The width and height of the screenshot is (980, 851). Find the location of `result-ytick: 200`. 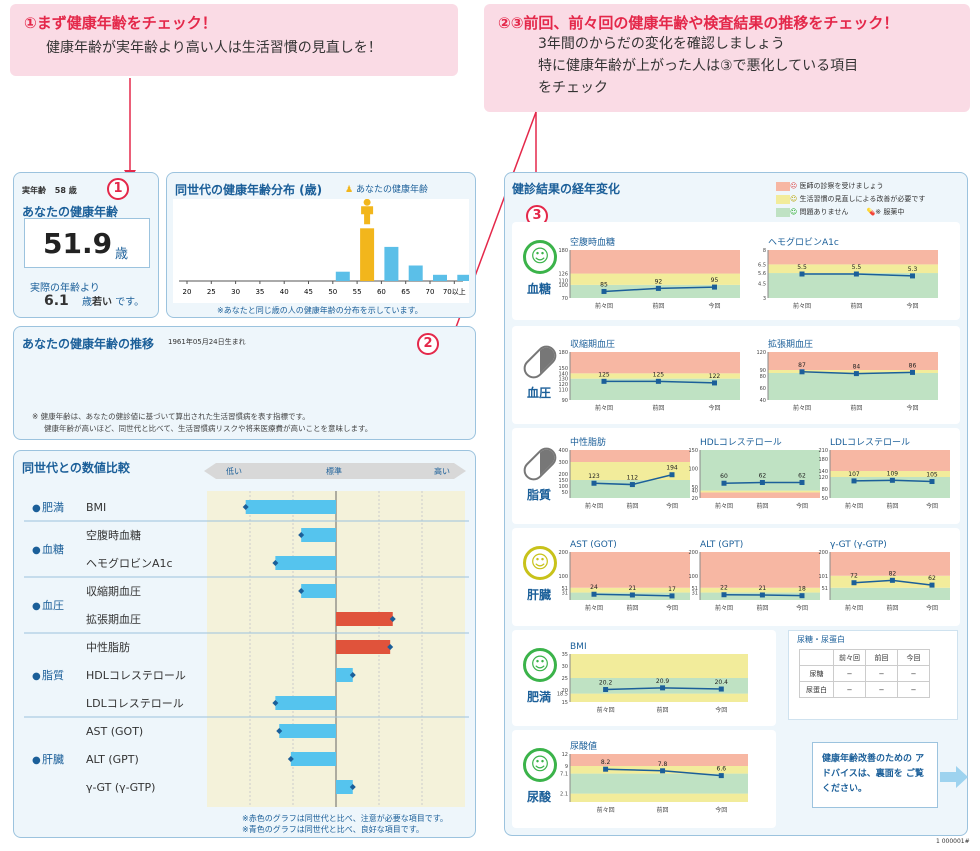

result-ytick: 200 is located at coordinates (563, 553).